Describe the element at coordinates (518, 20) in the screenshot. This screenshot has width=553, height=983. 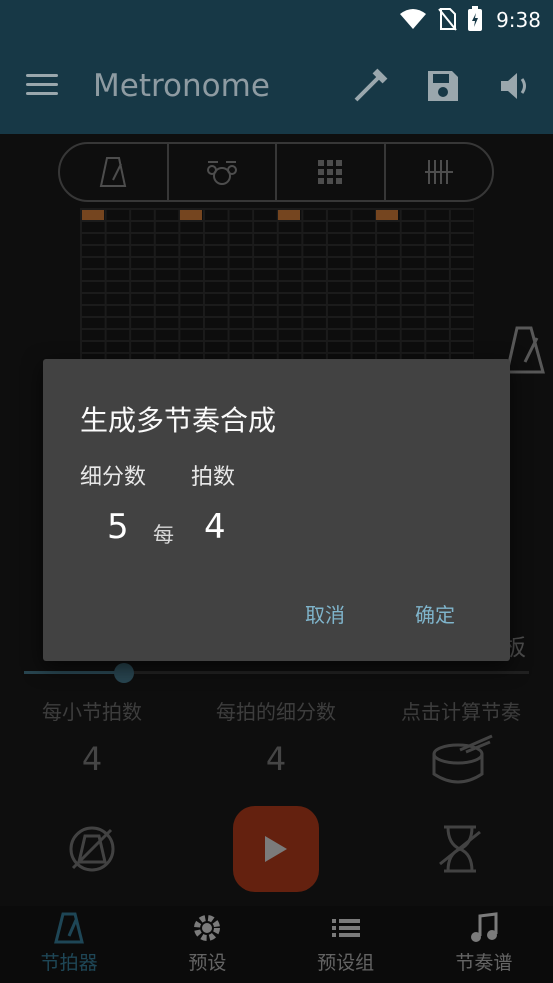
I see `status-time: 9:38` at that location.